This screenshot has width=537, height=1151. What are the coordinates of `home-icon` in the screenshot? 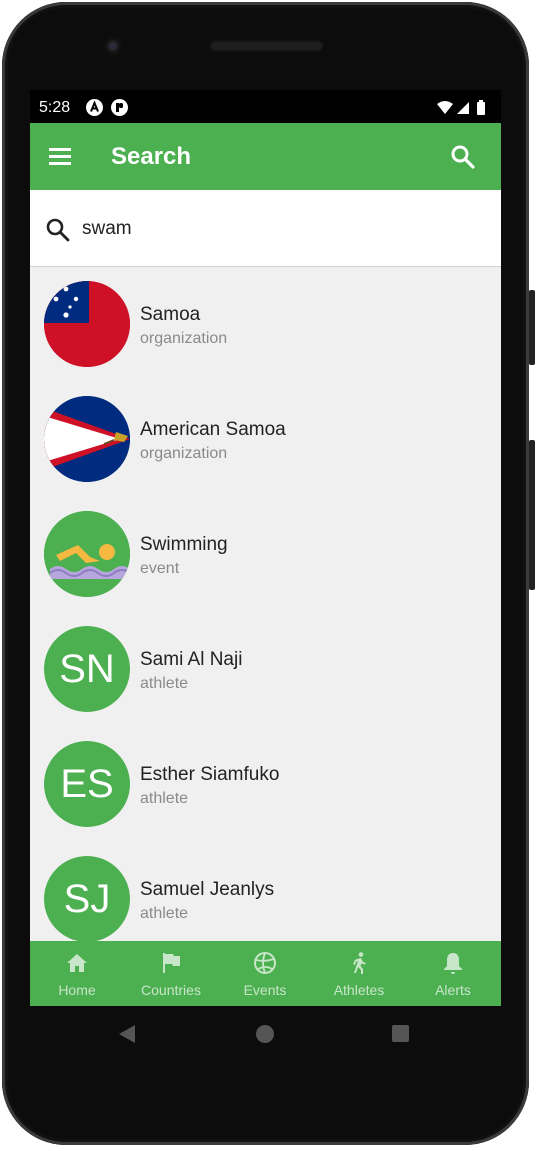 It's located at (77, 963).